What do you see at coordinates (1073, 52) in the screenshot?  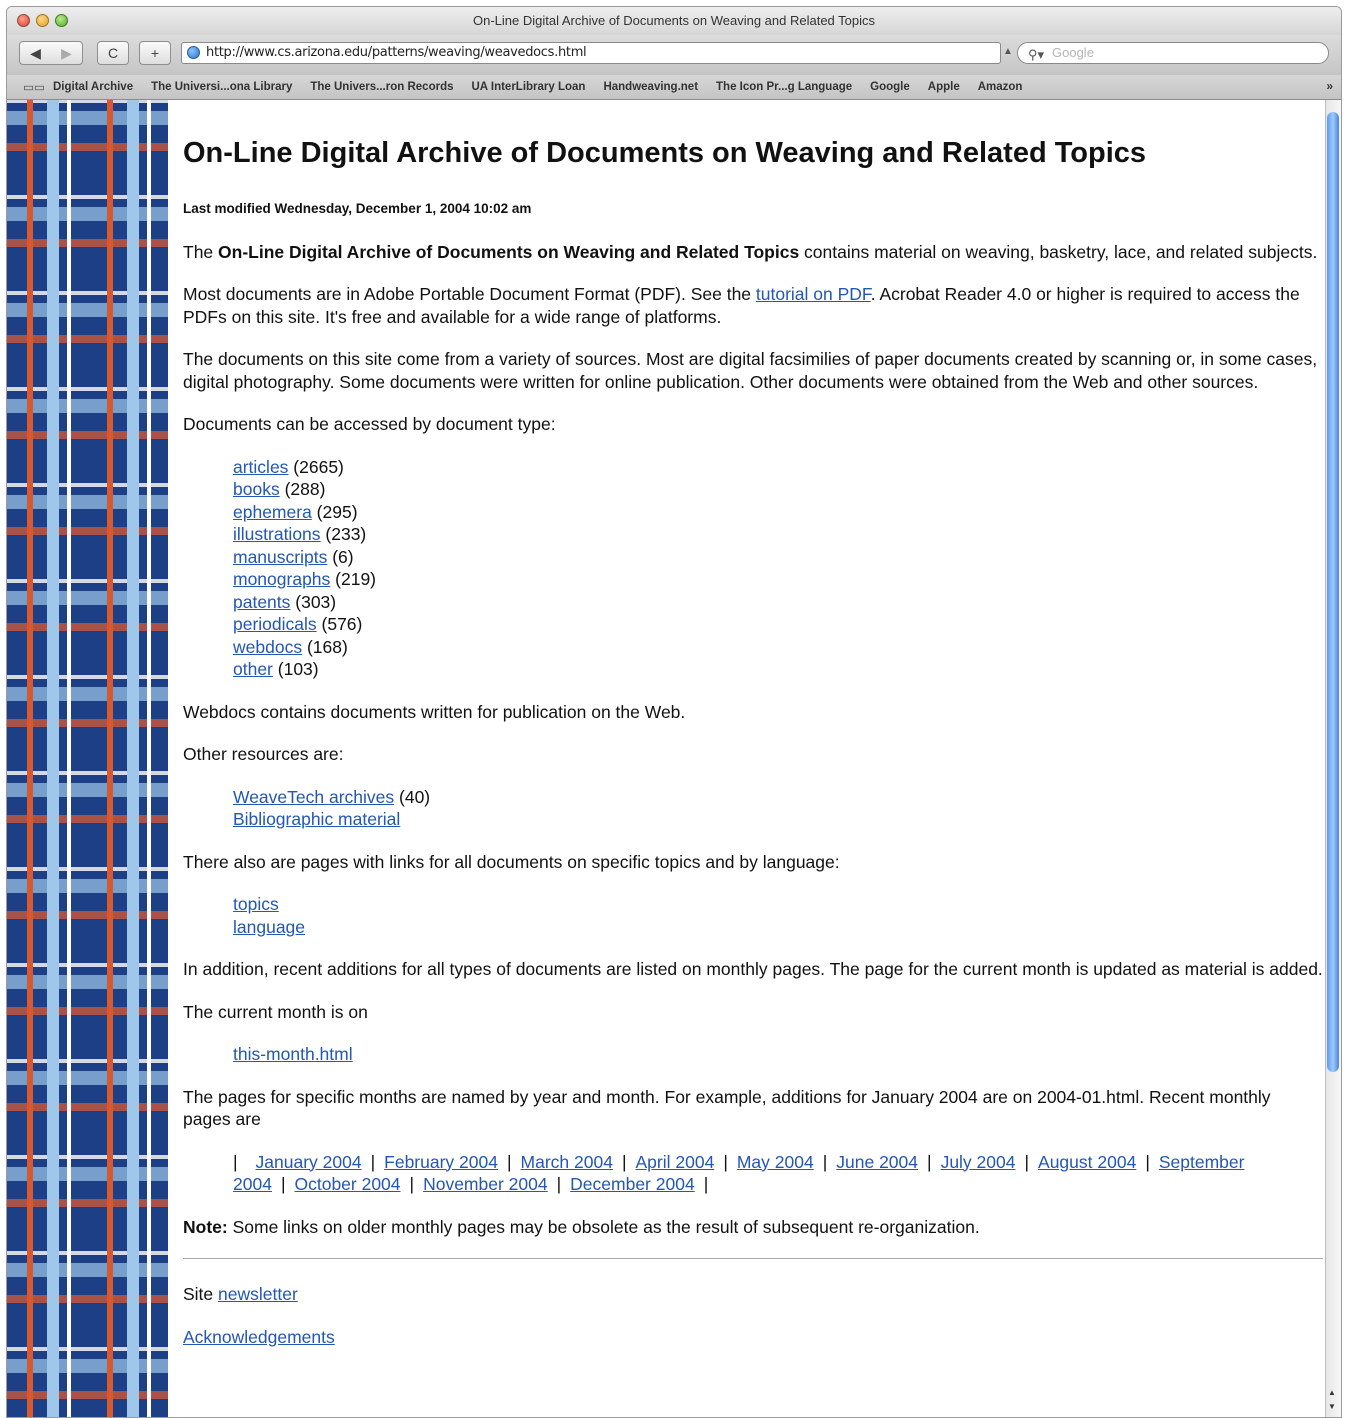 I see `search-placeholder: Google` at bounding box center [1073, 52].